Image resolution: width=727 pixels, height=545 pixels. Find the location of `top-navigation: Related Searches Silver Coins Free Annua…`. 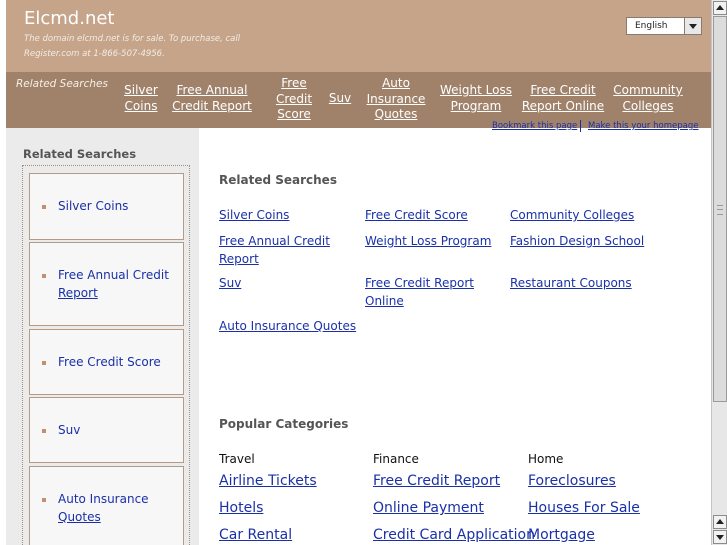

top-navigation: Related Searches Silver Coins Free Annua… is located at coordinates (358, 100).